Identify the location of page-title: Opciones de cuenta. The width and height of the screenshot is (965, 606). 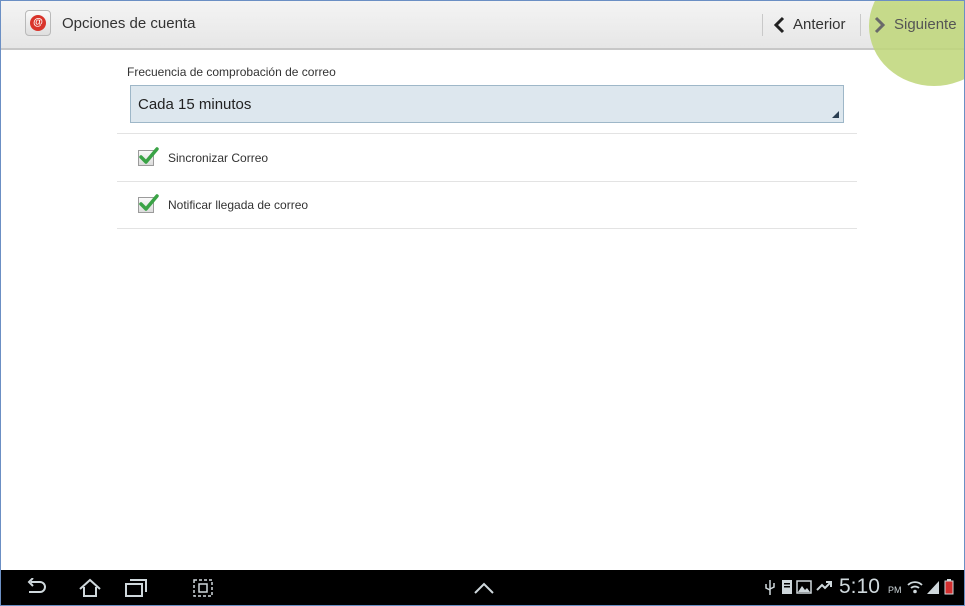
(129, 23).